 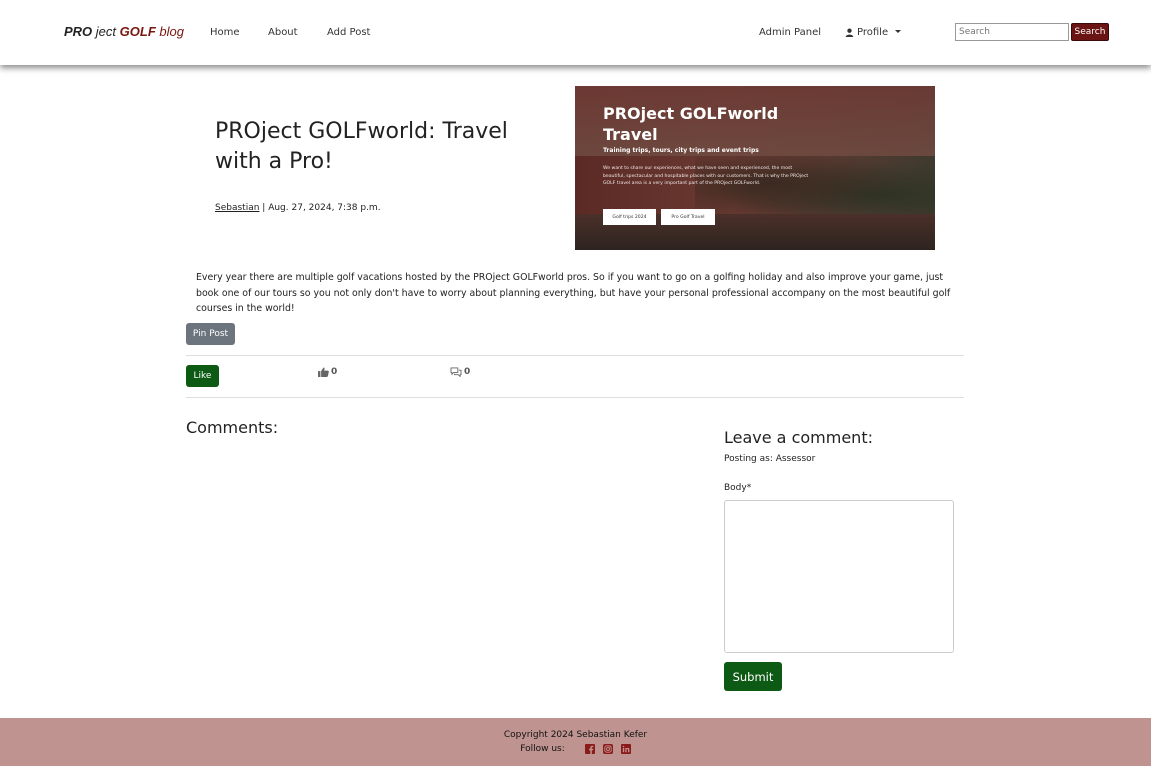 I want to click on follow-us: Follow us:, so click(x=575, y=749).